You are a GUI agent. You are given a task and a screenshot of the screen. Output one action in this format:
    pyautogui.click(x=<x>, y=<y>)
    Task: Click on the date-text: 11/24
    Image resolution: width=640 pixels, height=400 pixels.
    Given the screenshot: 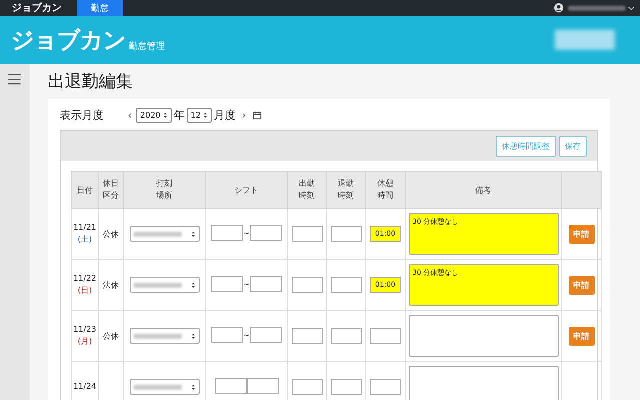 What is the action you would take?
    pyautogui.click(x=85, y=386)
    